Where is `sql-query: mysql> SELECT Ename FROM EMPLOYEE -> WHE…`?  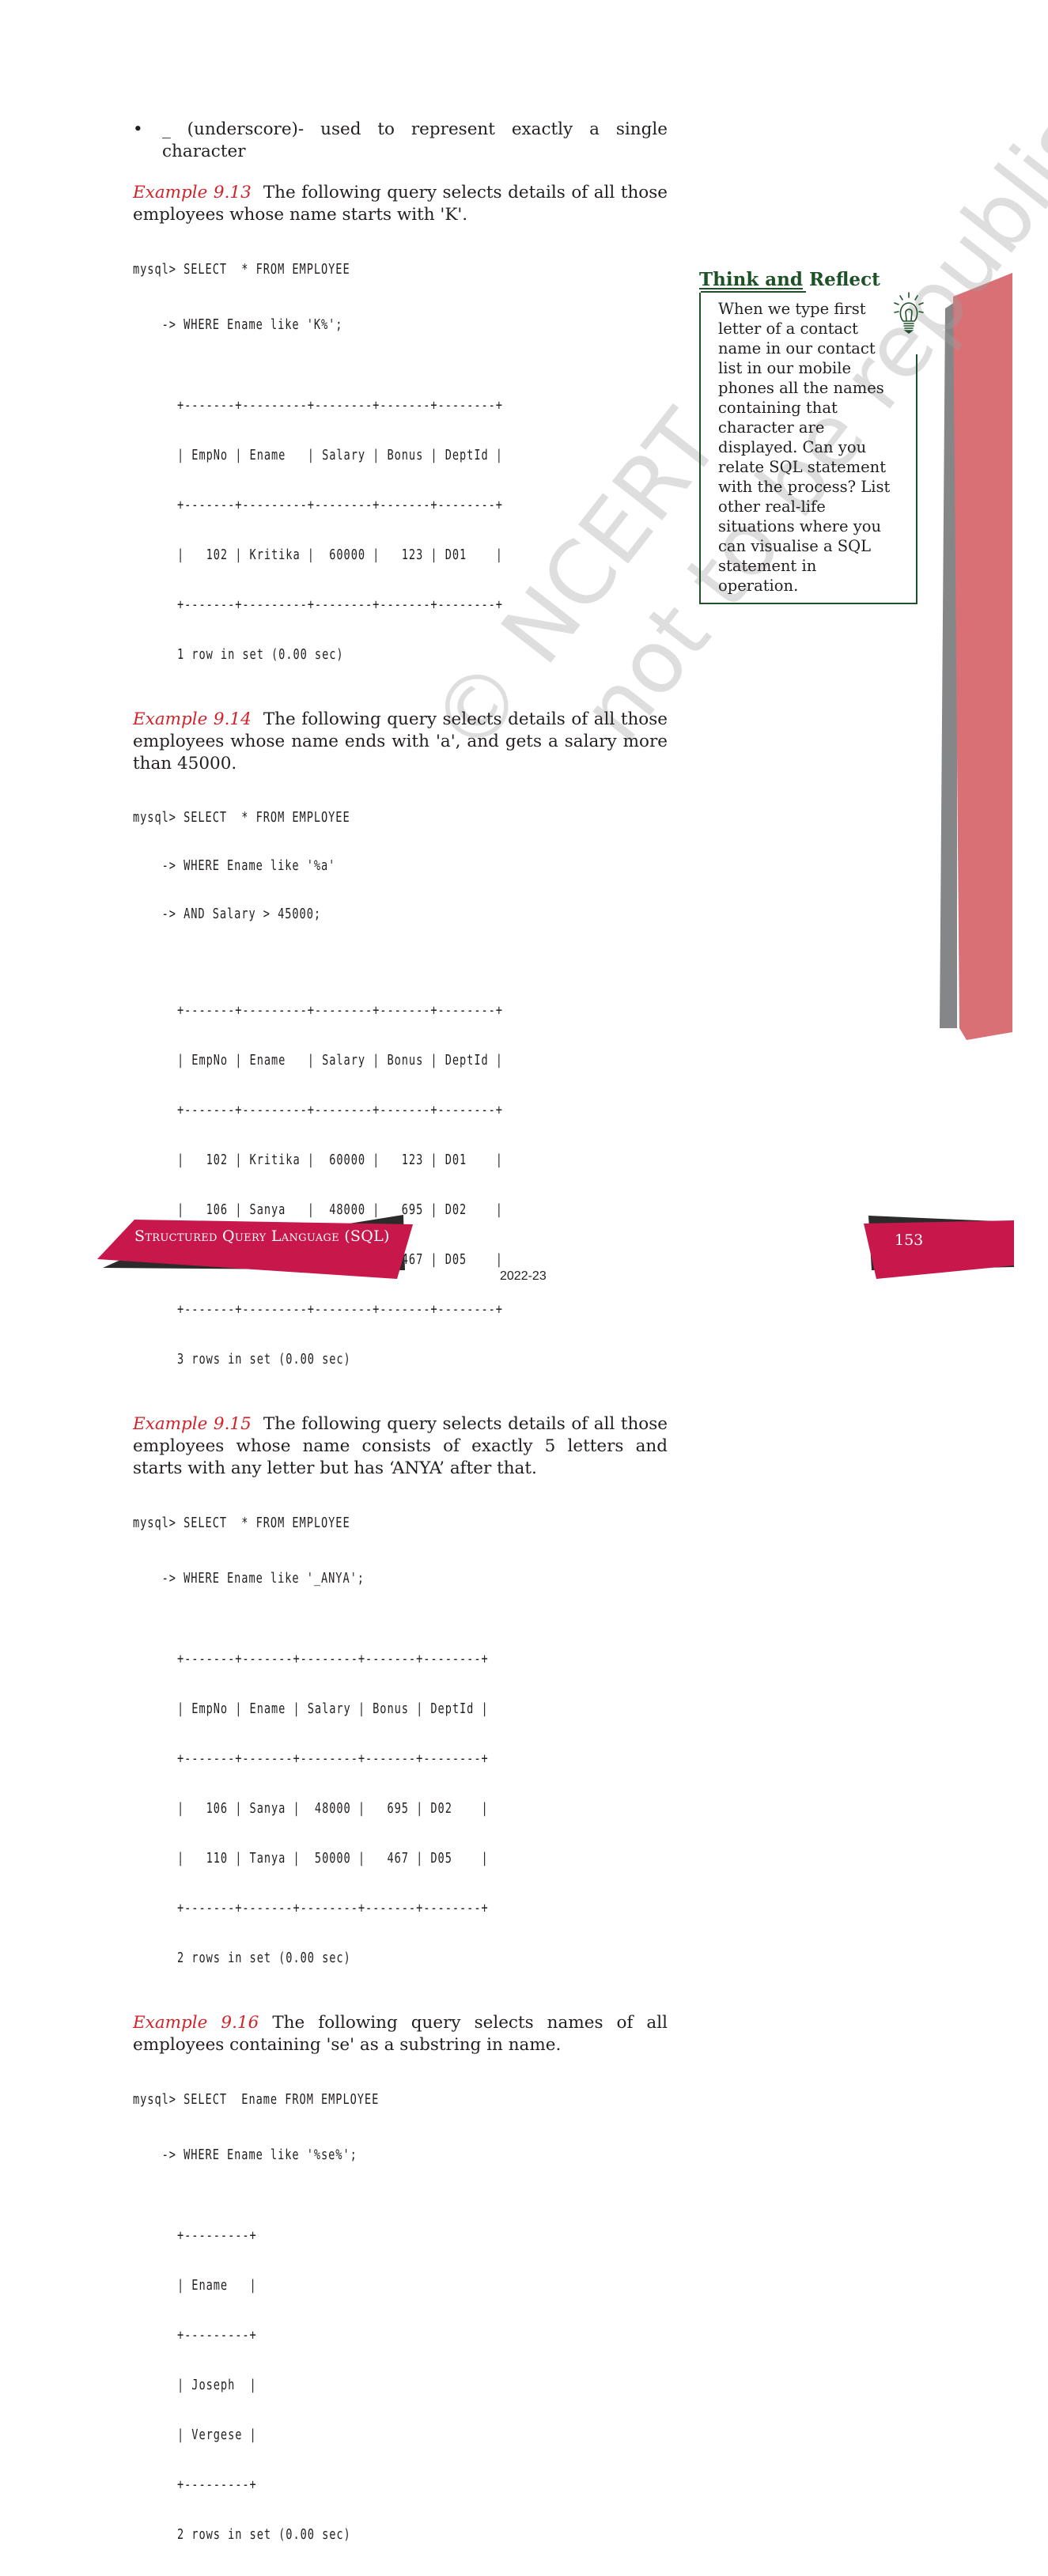
sql-query: mysql> SELECT Ename FROM EMPLOYEE -> WHE… is located at coordinates (341, 2127).